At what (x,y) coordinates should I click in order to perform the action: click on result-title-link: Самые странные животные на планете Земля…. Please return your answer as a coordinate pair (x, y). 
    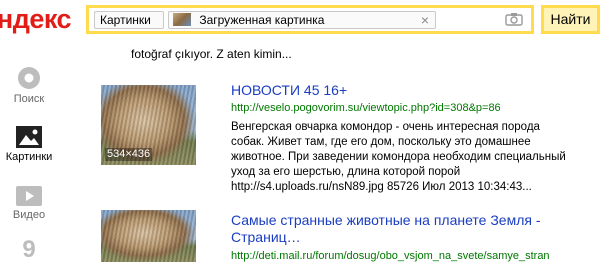
    Looking at the image, I should click on (391, 229).